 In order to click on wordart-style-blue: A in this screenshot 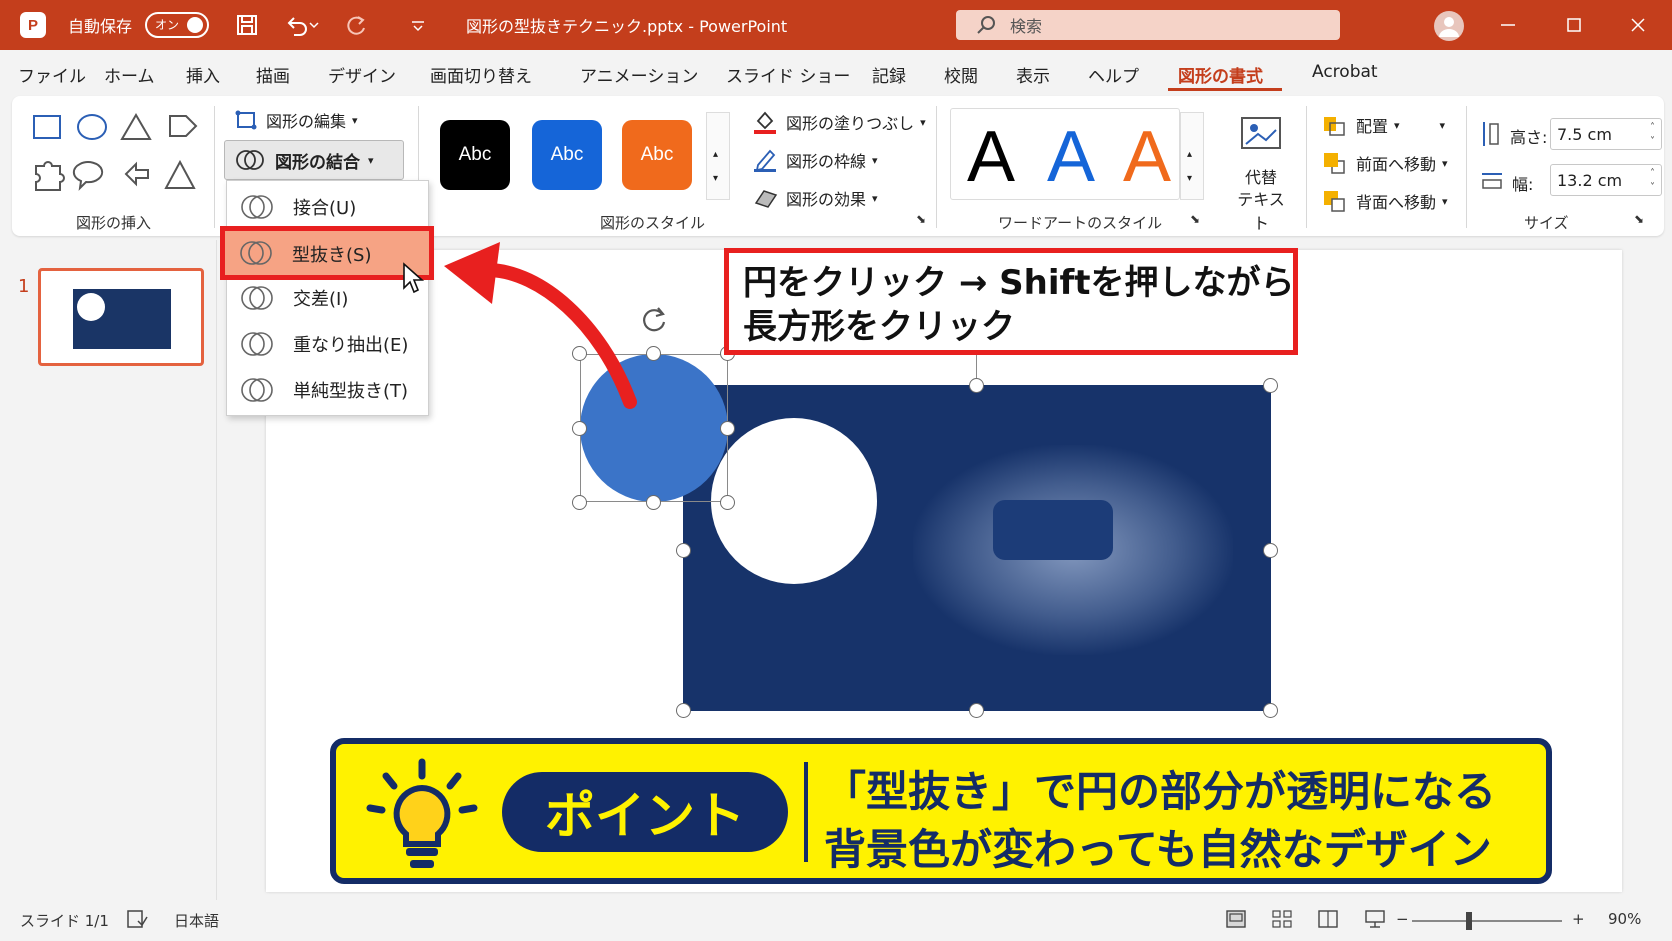, I will do `click(1071, 157)`.